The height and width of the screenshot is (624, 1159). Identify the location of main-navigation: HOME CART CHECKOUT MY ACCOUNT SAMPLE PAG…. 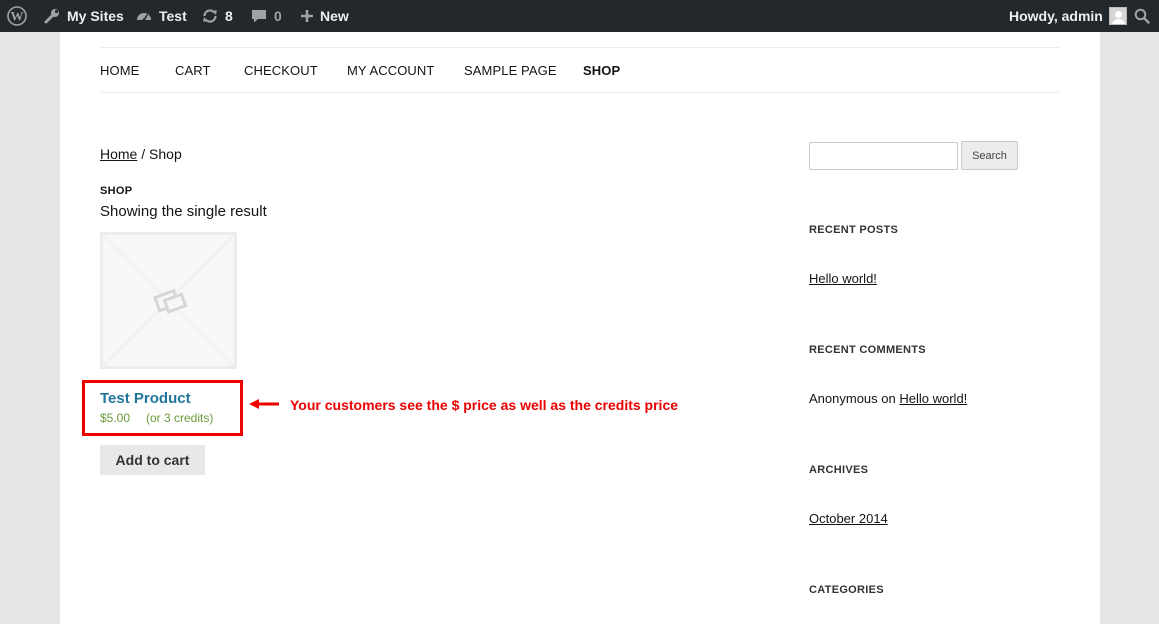
(580, 70).